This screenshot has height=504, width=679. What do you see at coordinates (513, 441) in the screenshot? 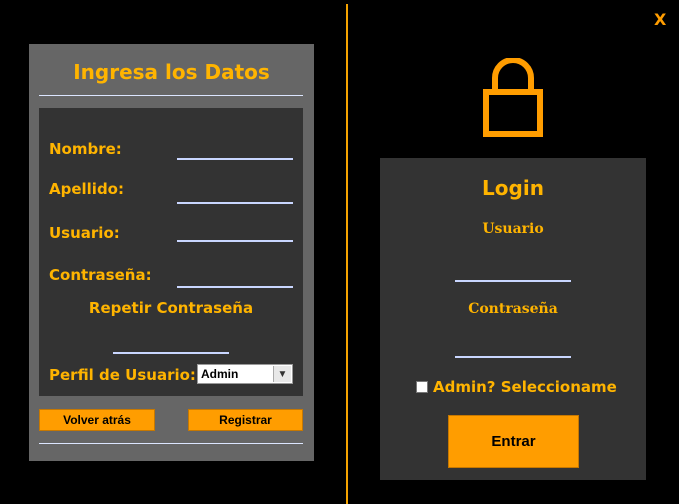
I see `enter-button: Entrar` at bounding box center [513, 441].